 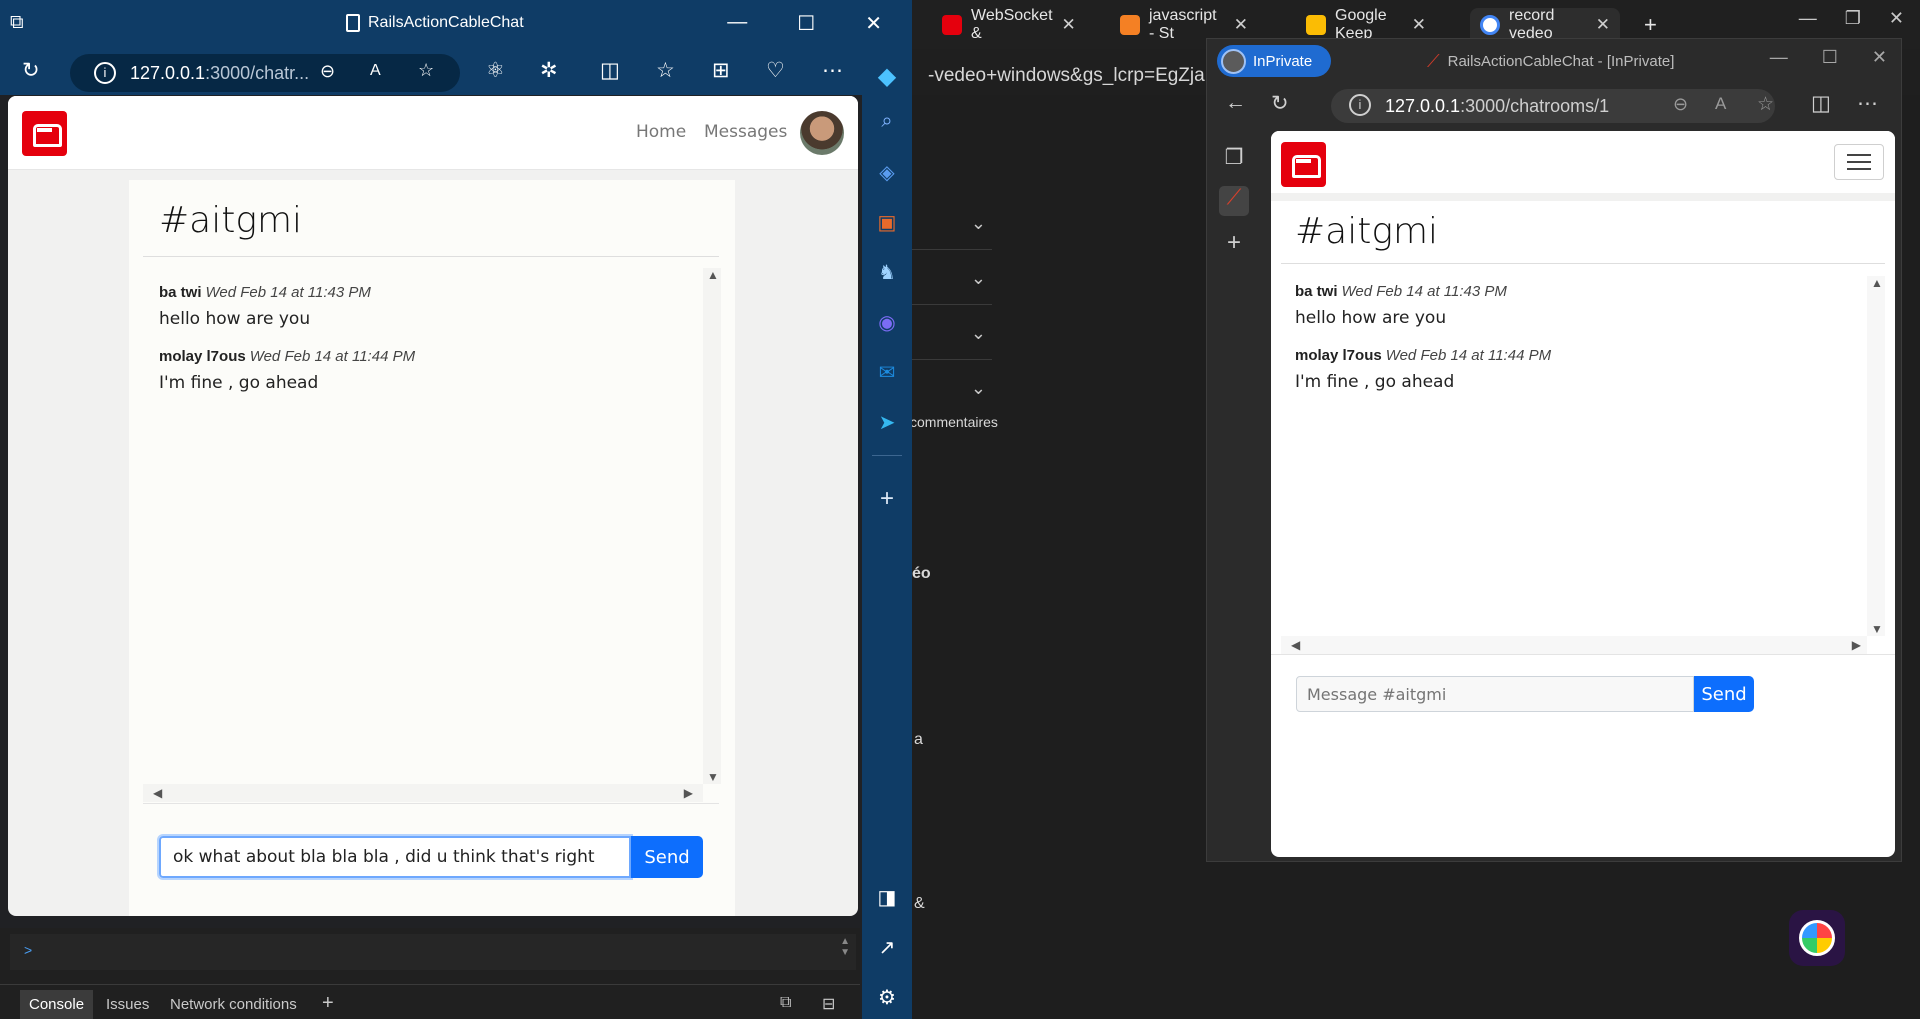 What do you see at coordinates (887, 498) in the screenshot?
I see `add-plus-icon: +` at bounding box center [887, 498].